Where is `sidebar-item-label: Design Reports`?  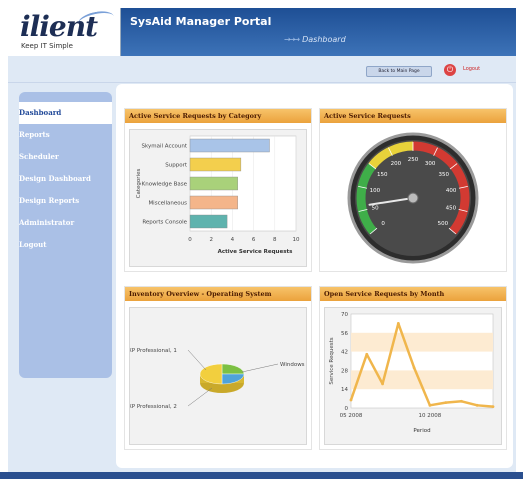 sidebar-item-label: Design Reports is located at coordinates (49, 200).